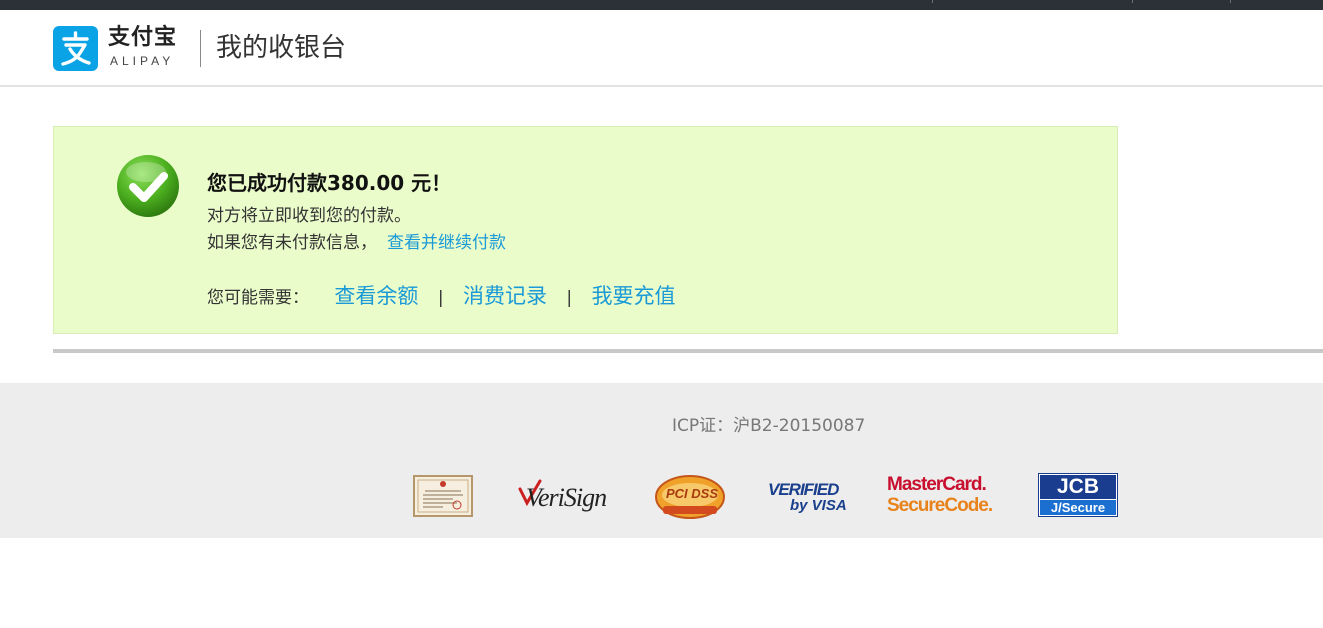  What do you see at coordinates (143, 37) in the screenshot?
I see `logo-text: 支付宝` at bounding box center [143, 37].